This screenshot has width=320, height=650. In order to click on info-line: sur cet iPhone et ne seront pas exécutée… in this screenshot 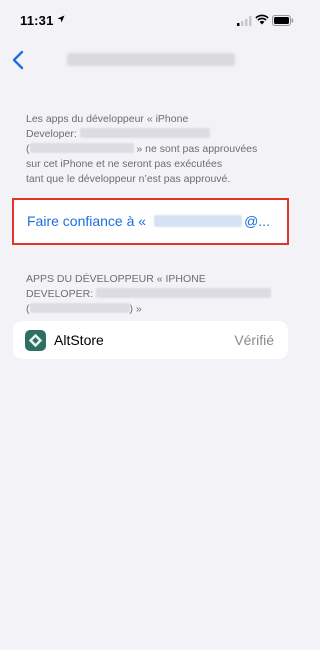, I will do `click(124, 164)`.